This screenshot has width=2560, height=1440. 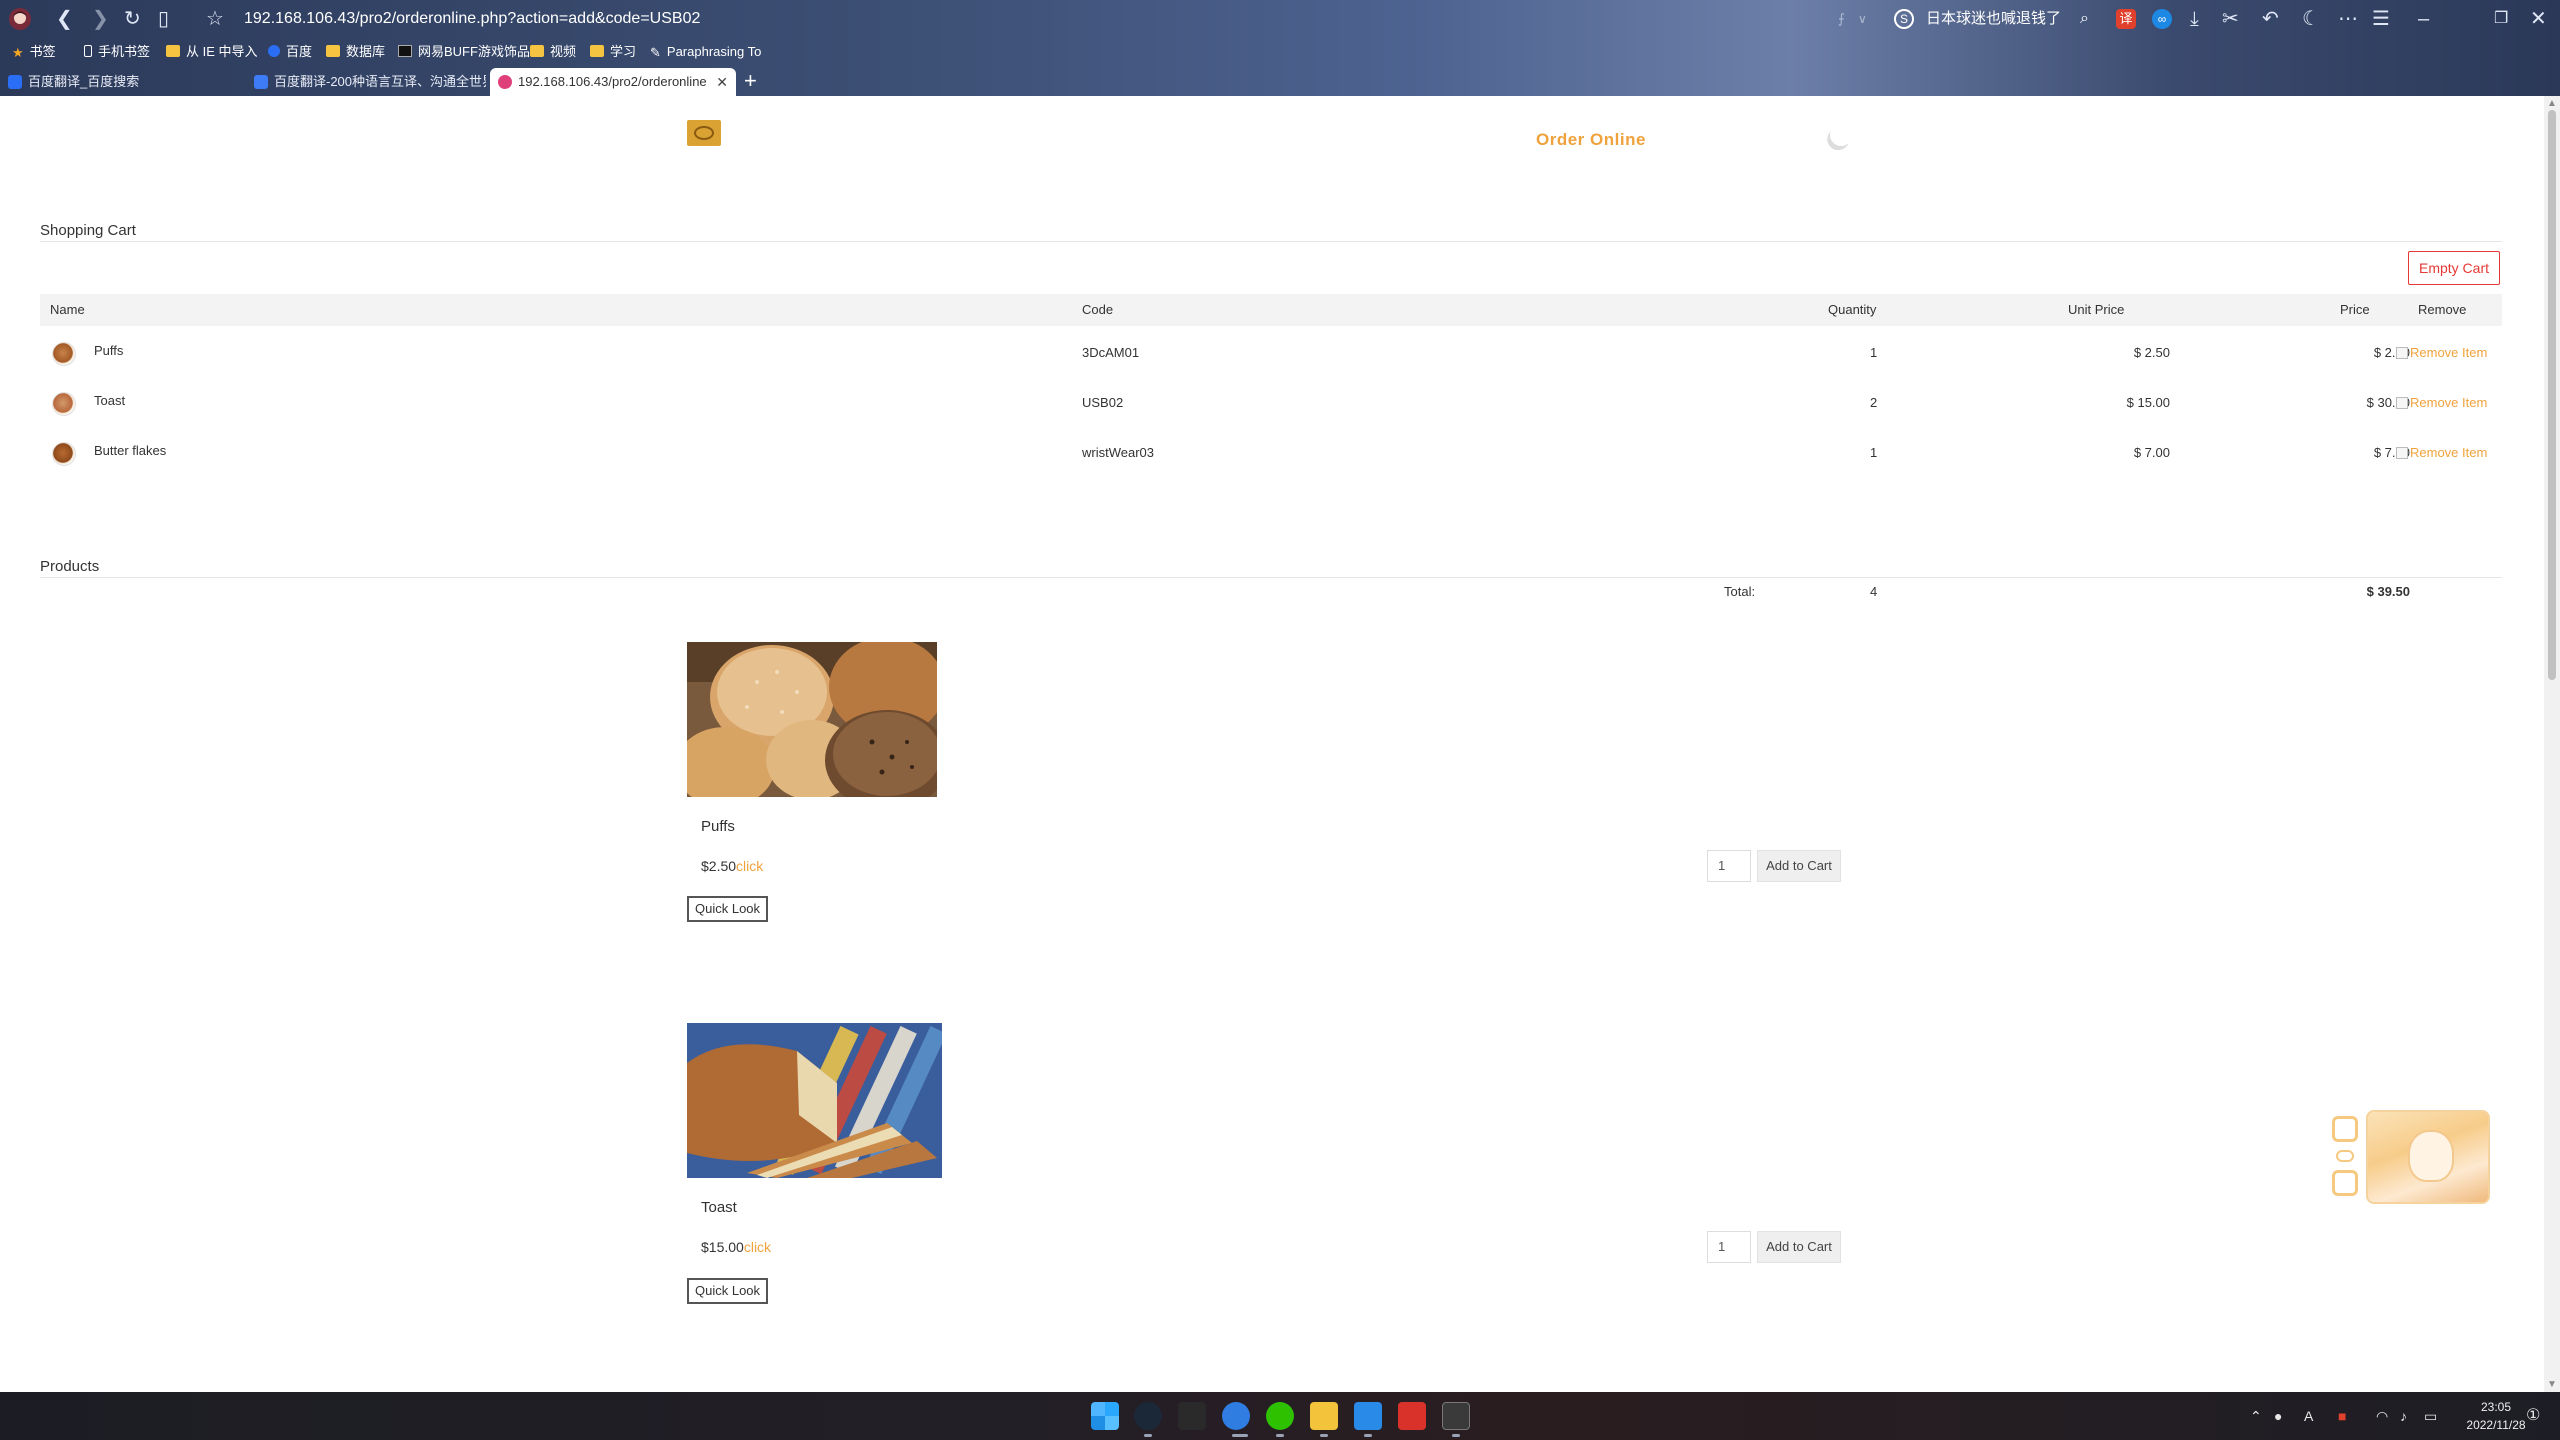 What do you see at coordinates (1324, 1416) in the screenshot?
I see `file-explorer-icon` at bounding box center [1324, 1416].